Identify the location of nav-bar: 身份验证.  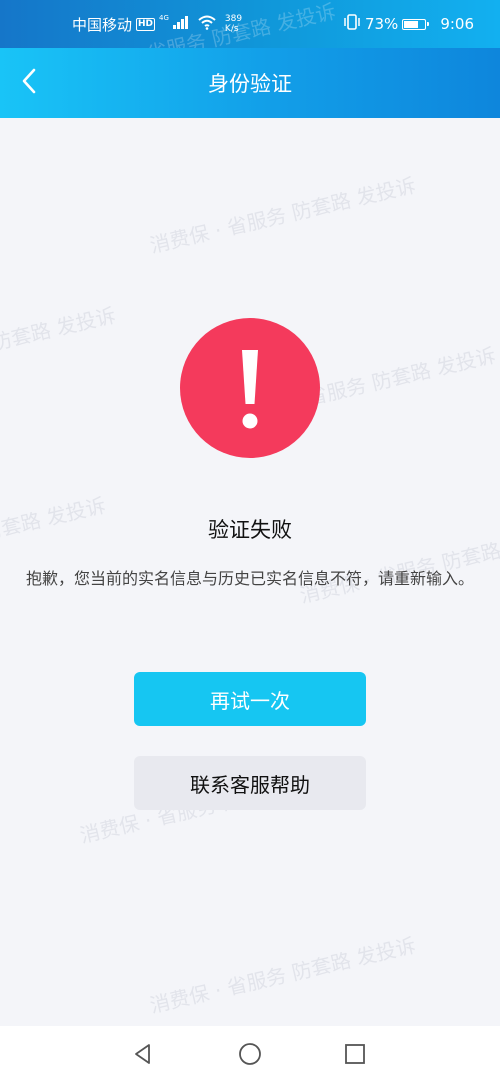
(250, 83).